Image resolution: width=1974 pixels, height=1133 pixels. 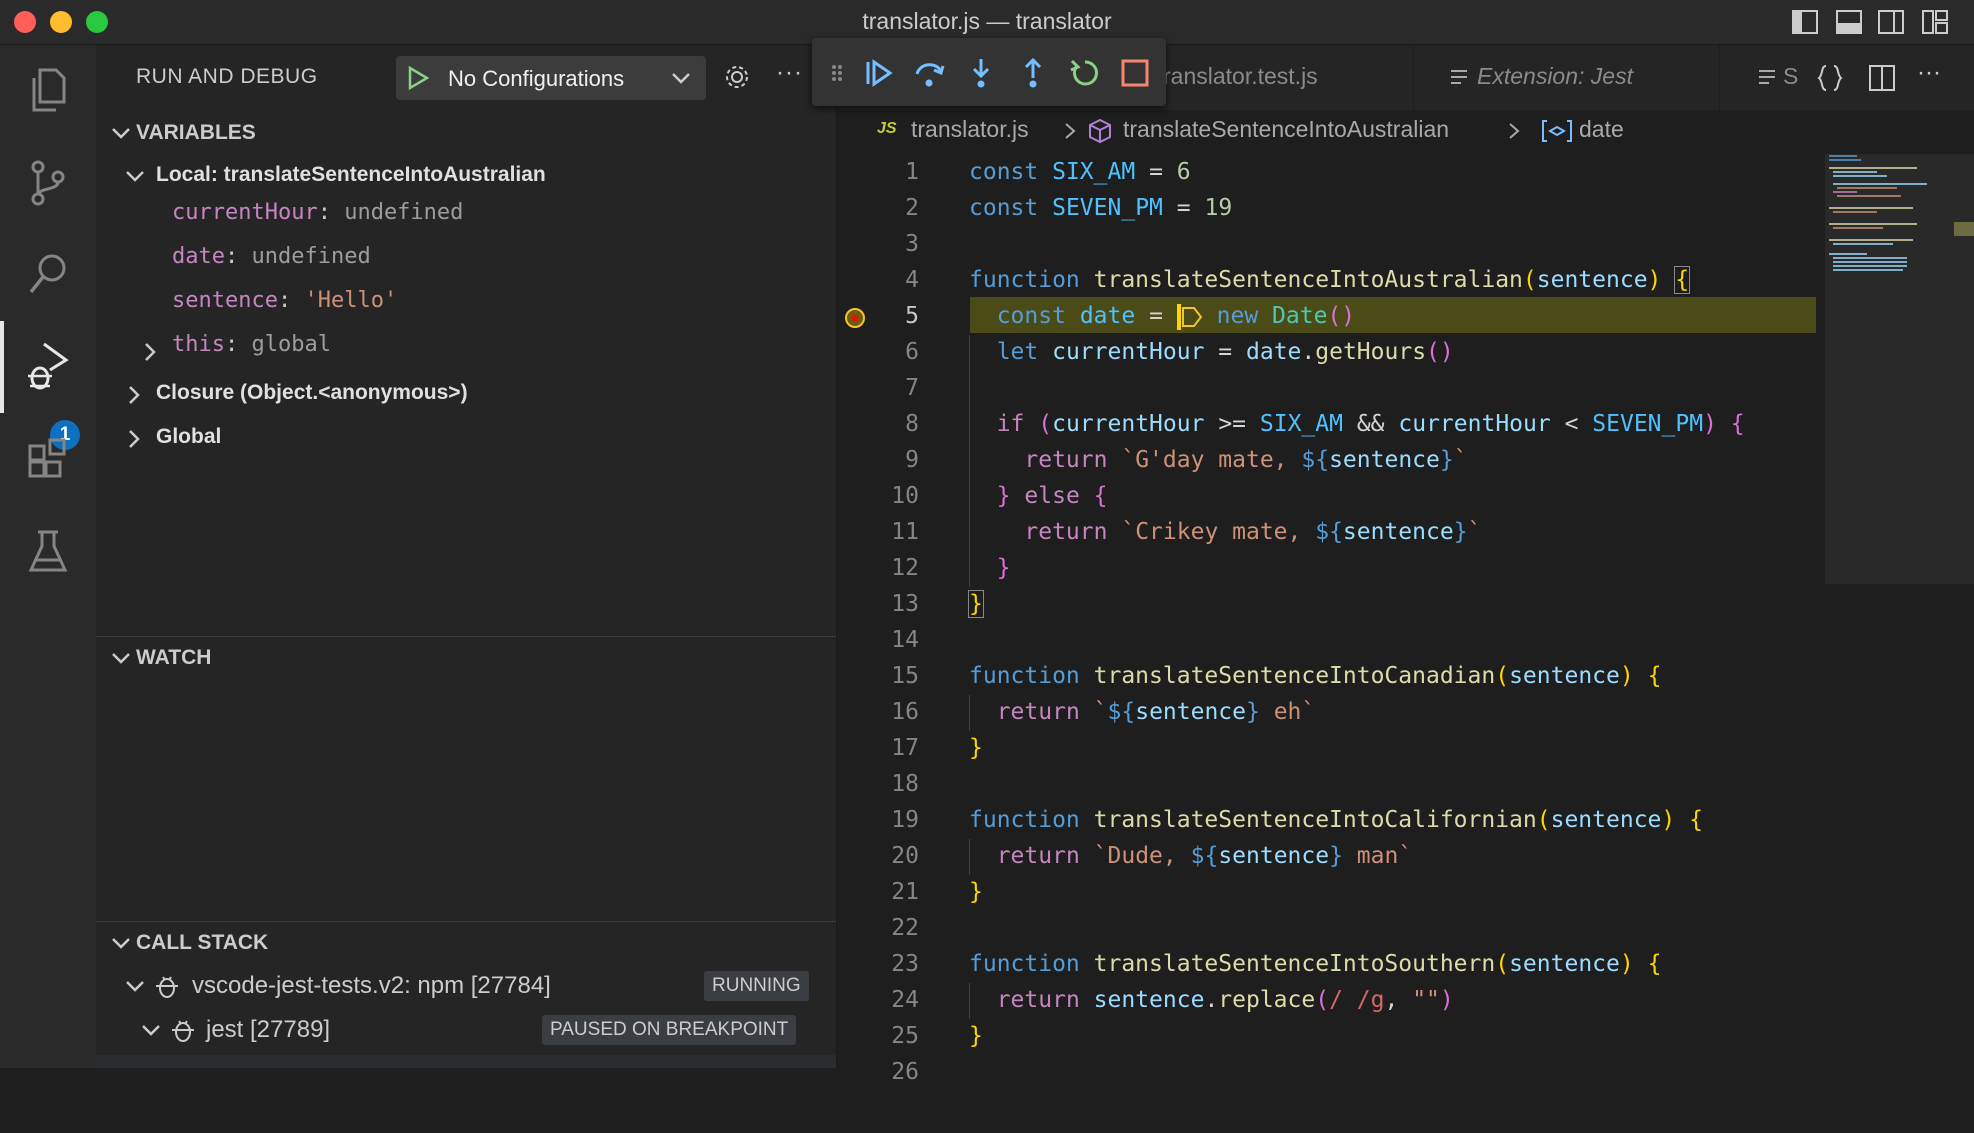 I want to click on stop-icon, so click(x=1135, y=73).